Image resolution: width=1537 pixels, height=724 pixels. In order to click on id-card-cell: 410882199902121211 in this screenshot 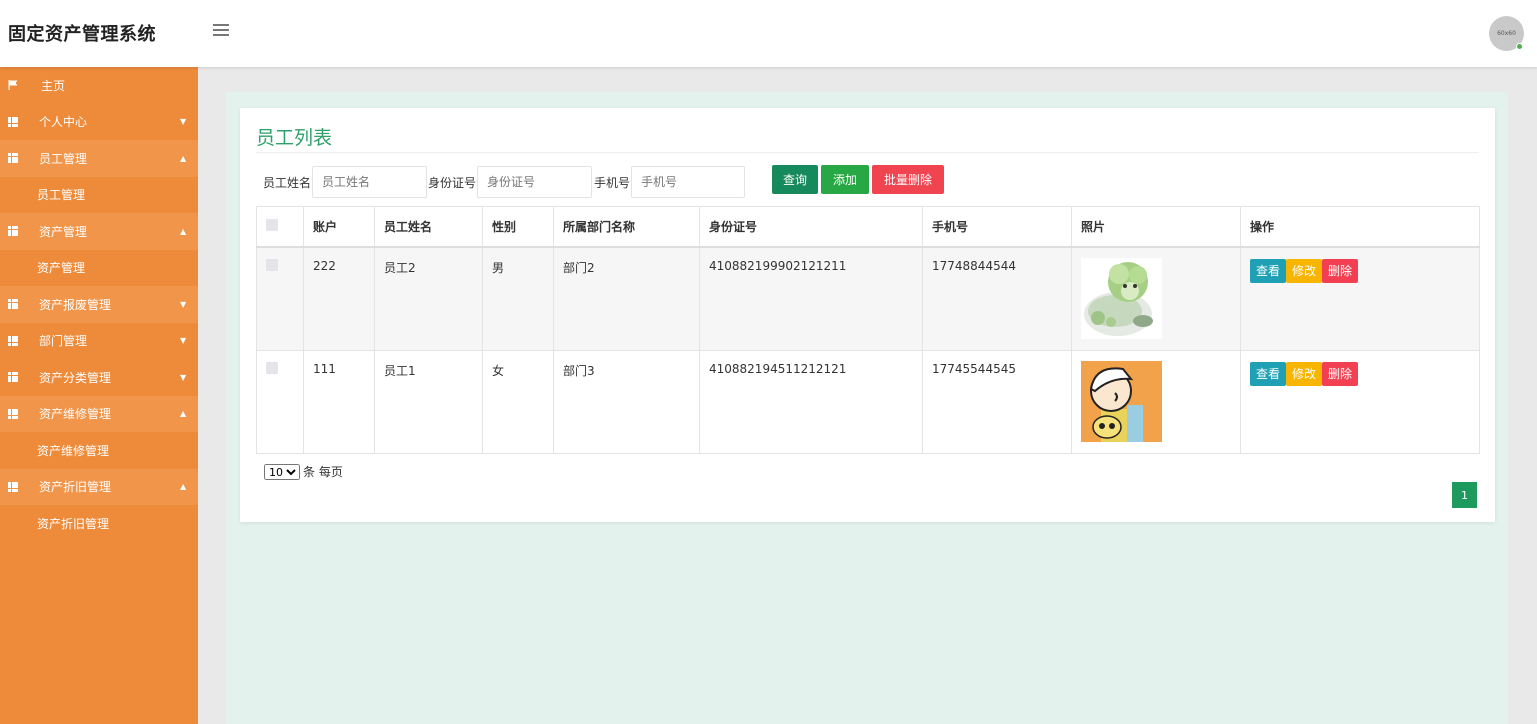, I will do `click(811, 298)`.